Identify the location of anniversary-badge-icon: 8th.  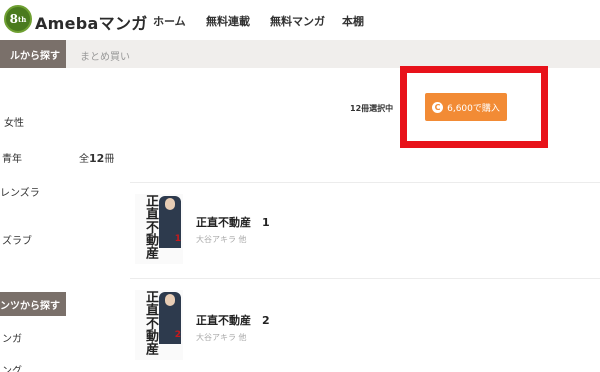
(18, 19).